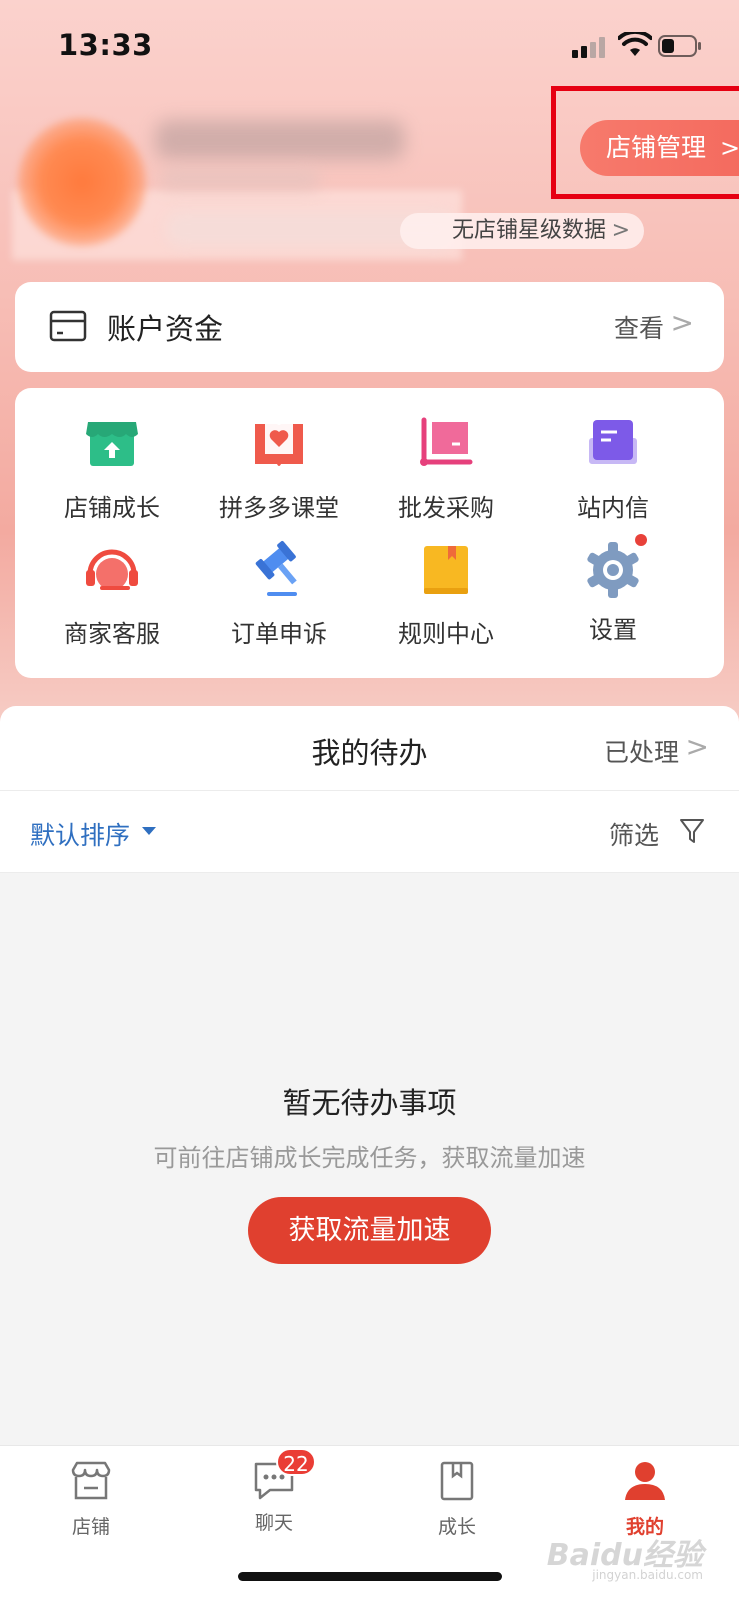  I want to click on grid-item-customer-service: 商家客服, so click(112, 594).